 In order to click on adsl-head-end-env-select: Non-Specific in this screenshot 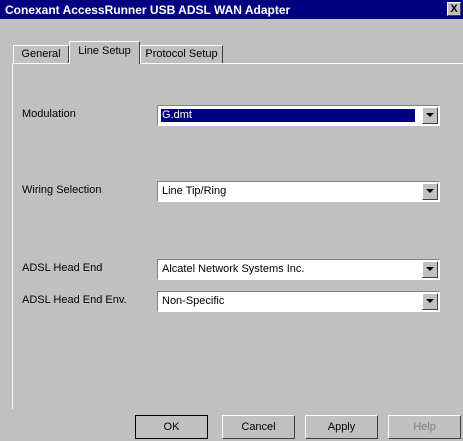, I will do `click(298, 301)`.